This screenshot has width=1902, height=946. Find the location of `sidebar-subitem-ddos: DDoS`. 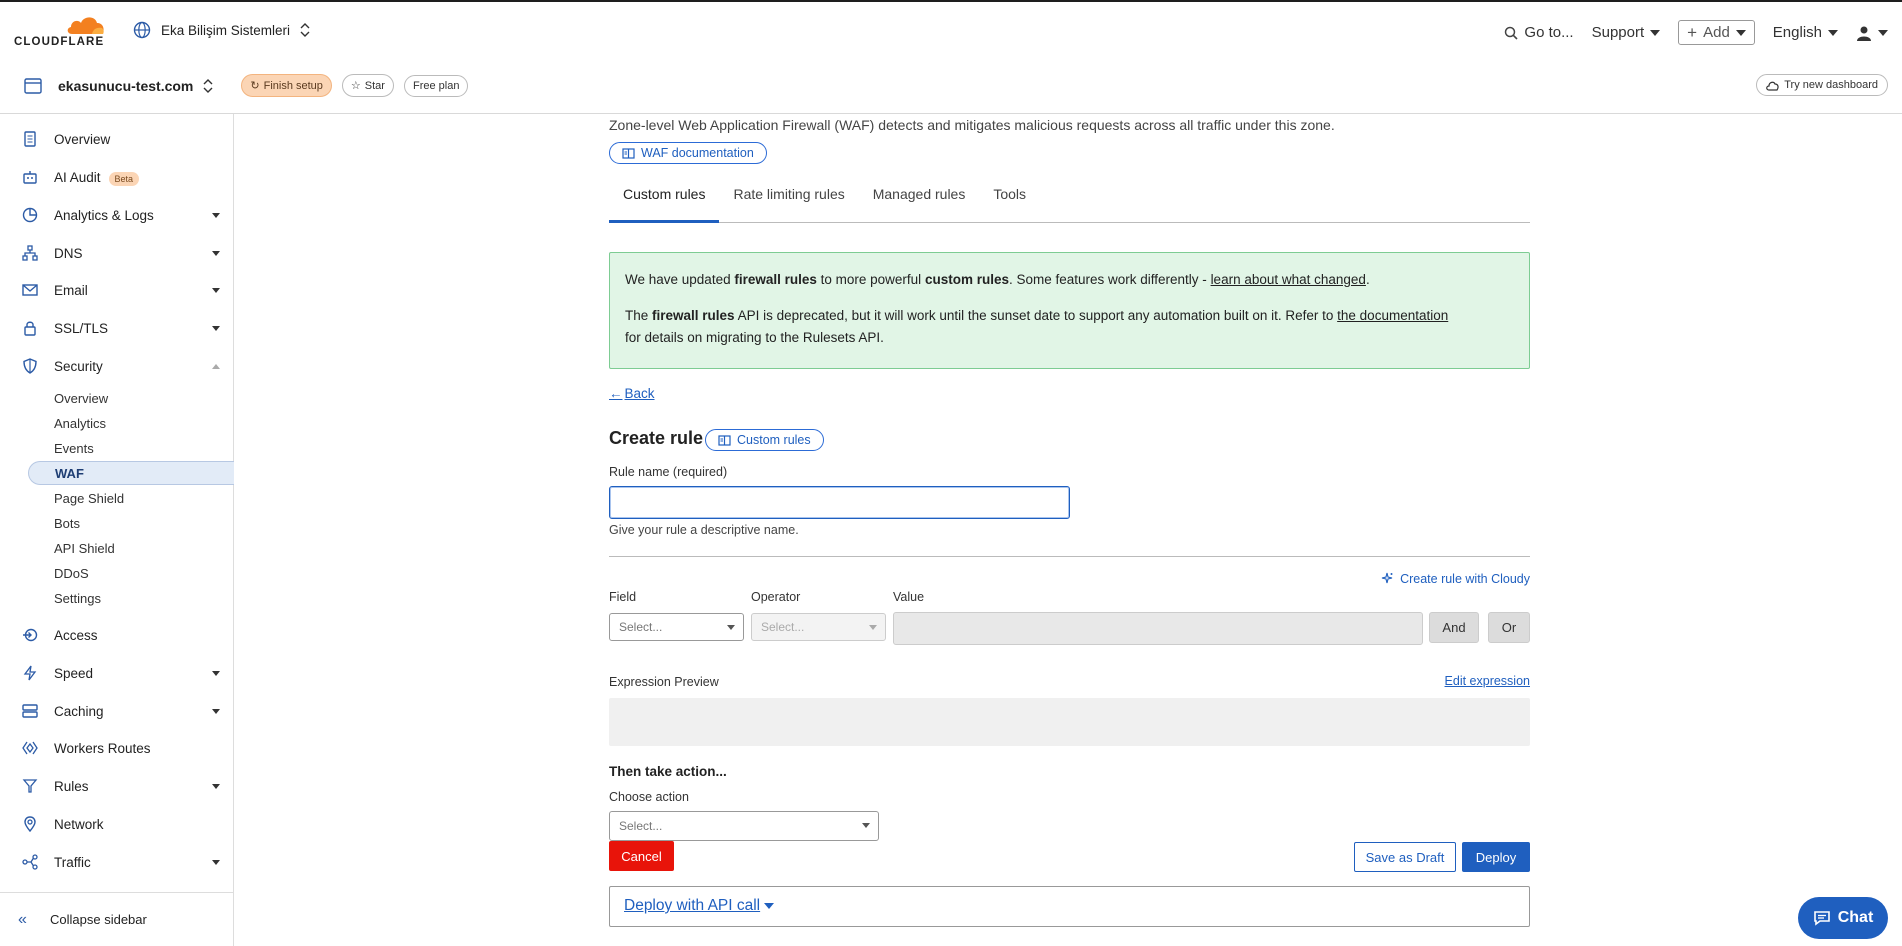

sidebar-subitem-ddos: DDoS is located at coordinates (131, 573).